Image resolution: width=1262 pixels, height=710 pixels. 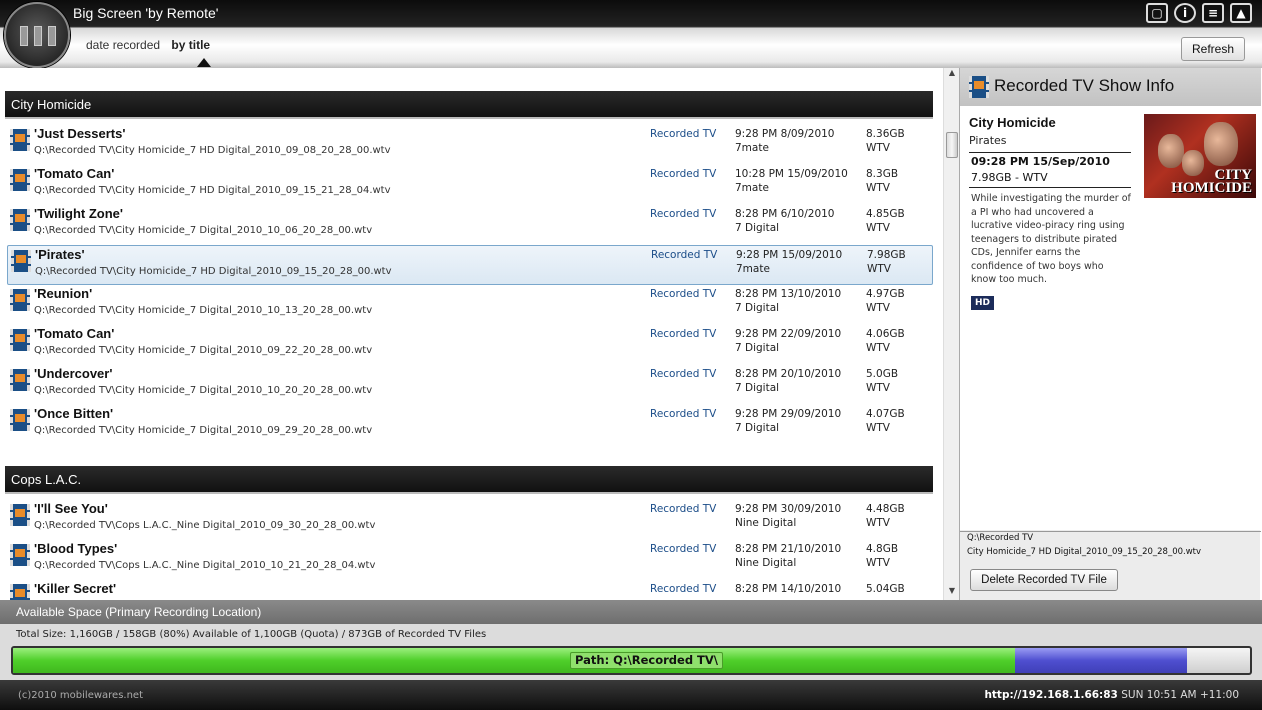 I want to click on recording-time: 10:28 PM 15/09/2010, so click(x=791, y=174).